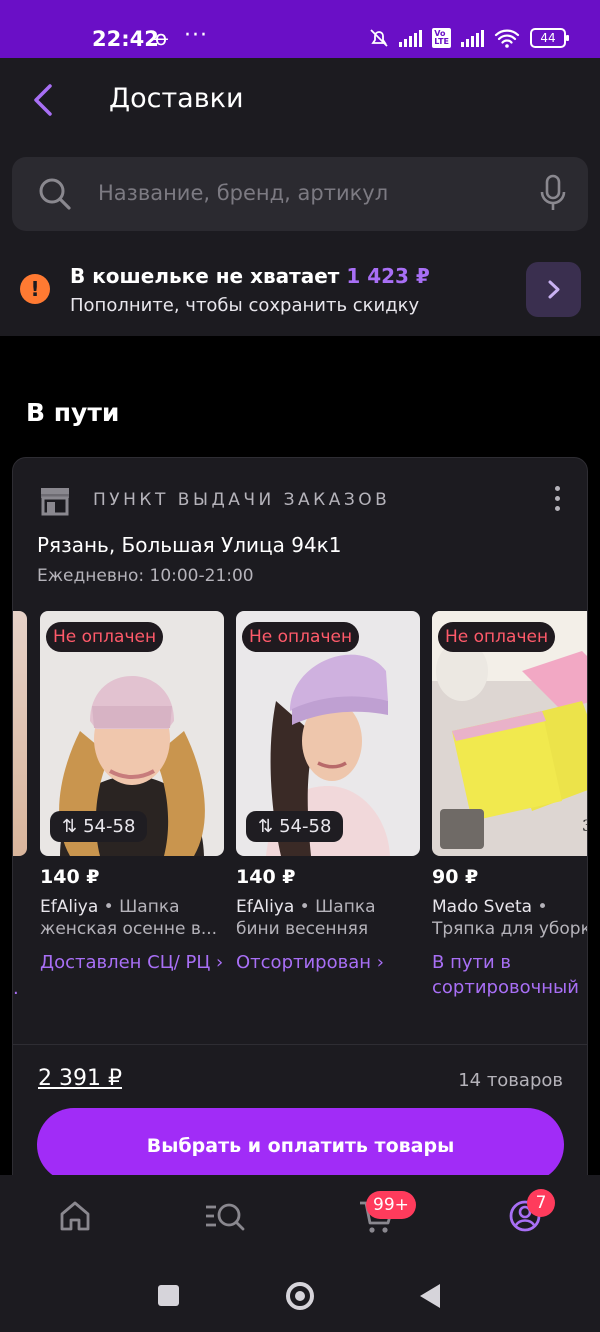 Image resolution: width=600 pixels, height=1332 pixels. I want to click on signal-icon, so click(411, 38).